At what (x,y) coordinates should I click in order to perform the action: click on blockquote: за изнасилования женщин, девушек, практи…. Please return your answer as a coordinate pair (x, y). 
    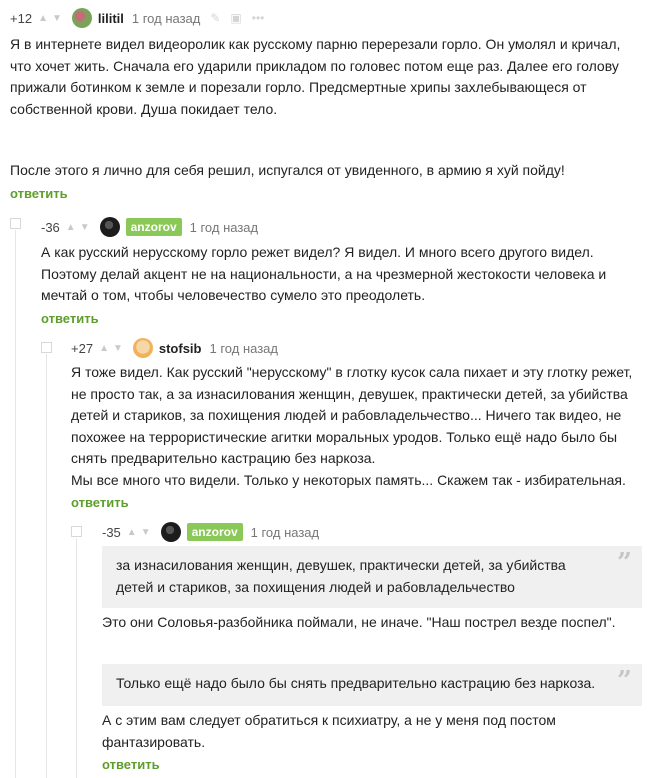
    Looking at the image, I should click on (372, 577).